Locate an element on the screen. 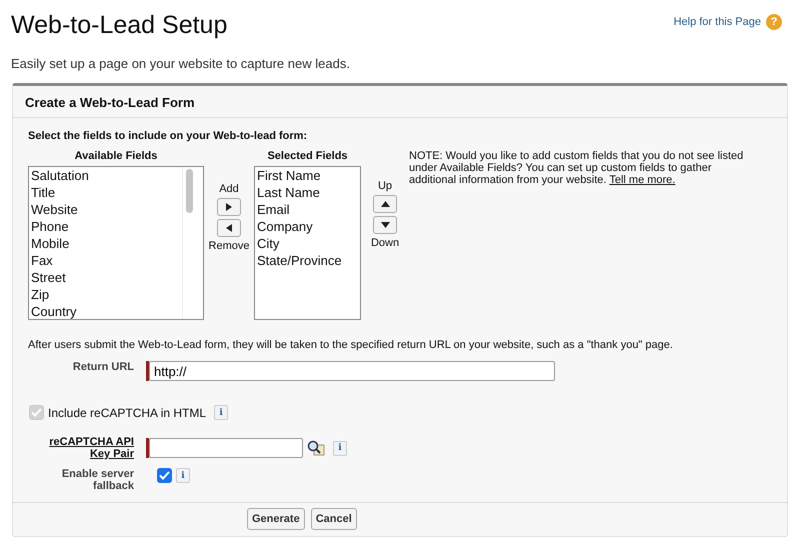  checkbox is located at coordinates (164, 475).